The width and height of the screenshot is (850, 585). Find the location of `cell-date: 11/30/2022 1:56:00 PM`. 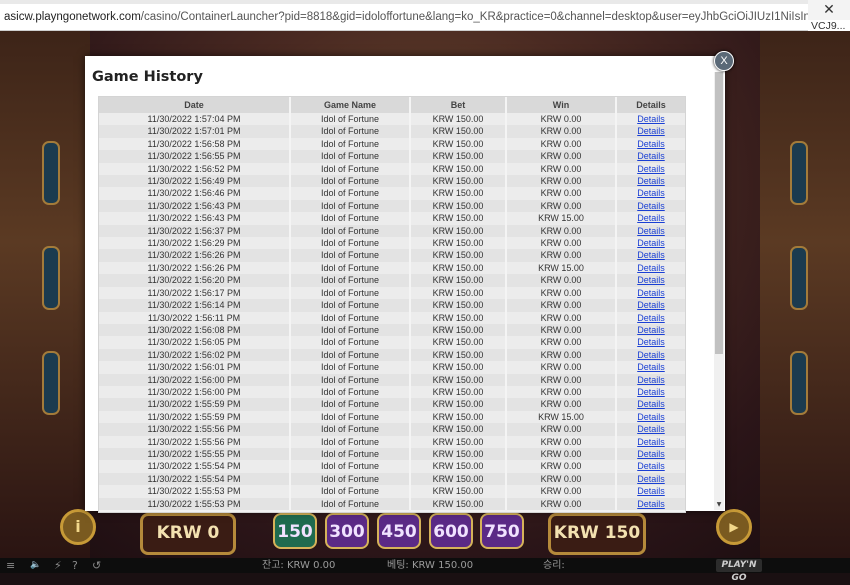

cell-date: 11/30/2022 1:56:00 PM is located at coordinates (194, 392).